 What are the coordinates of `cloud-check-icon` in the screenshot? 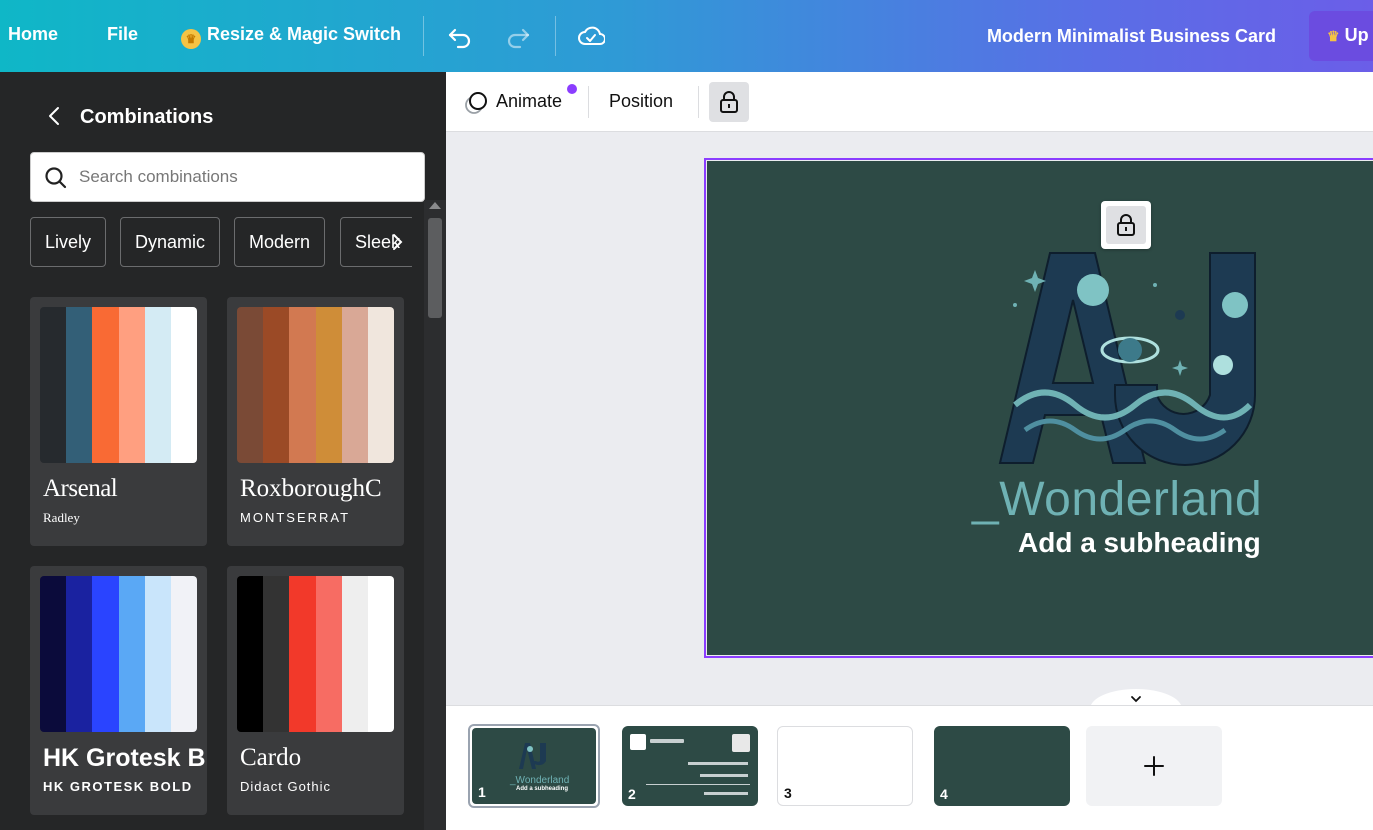 It's located at (591, 36).